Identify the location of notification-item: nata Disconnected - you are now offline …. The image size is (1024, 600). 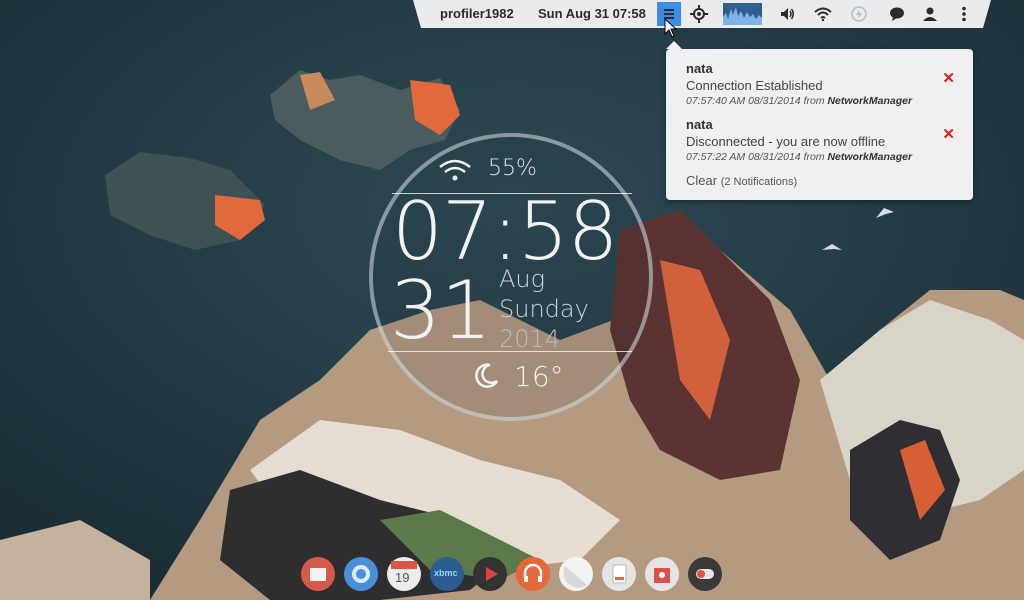
(823, 140).